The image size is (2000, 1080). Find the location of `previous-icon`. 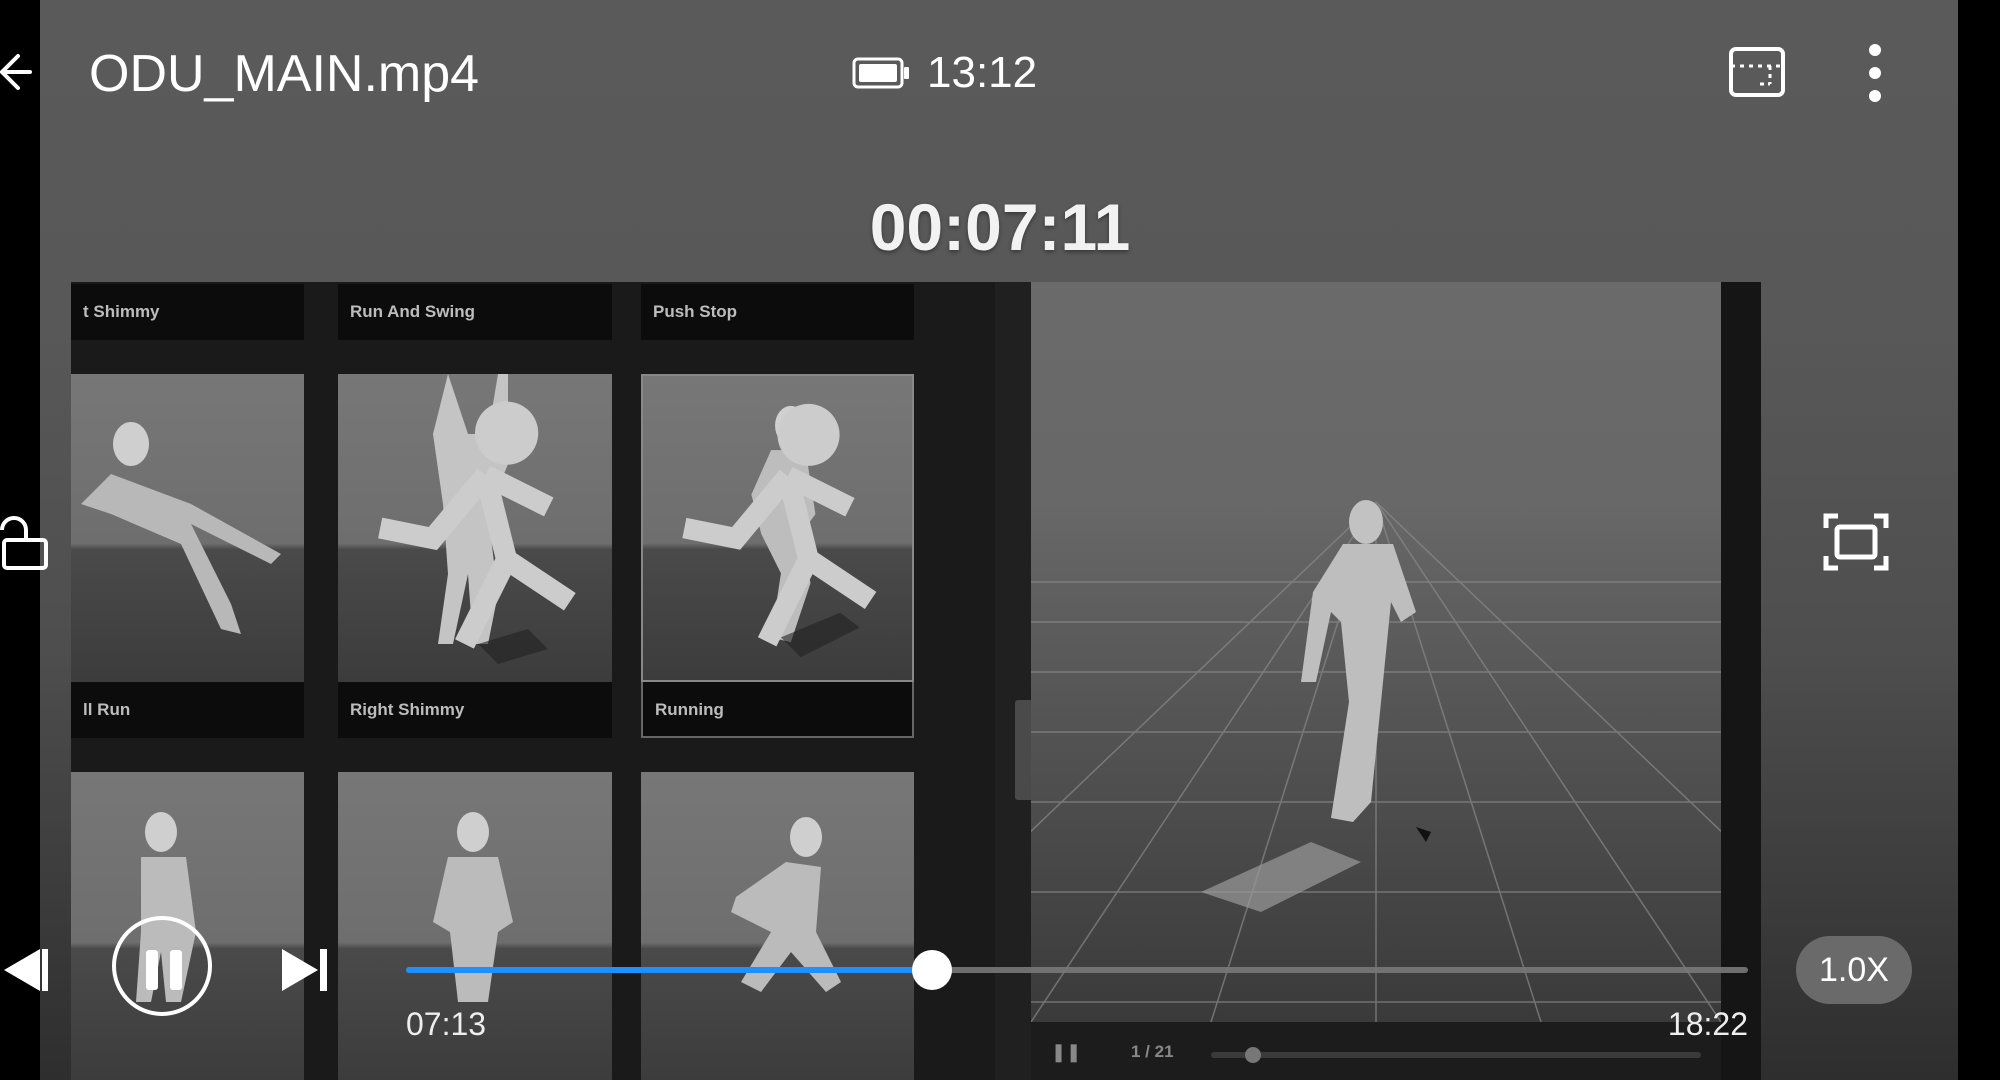

previous-icon is located at coordinates (24, 970).